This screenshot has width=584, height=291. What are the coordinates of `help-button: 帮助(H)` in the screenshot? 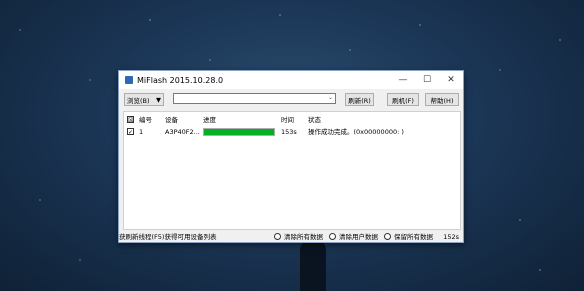 It's located at (442, 99).